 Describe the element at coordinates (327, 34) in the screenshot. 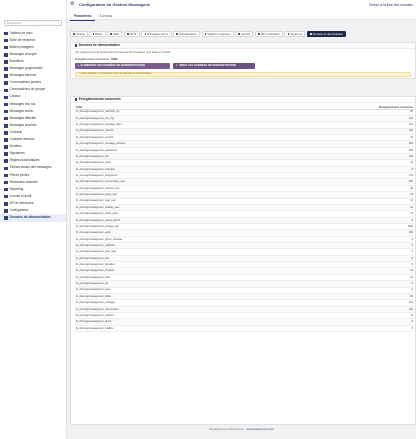

I see `settings-subtab: Données de démonstration` at that location.